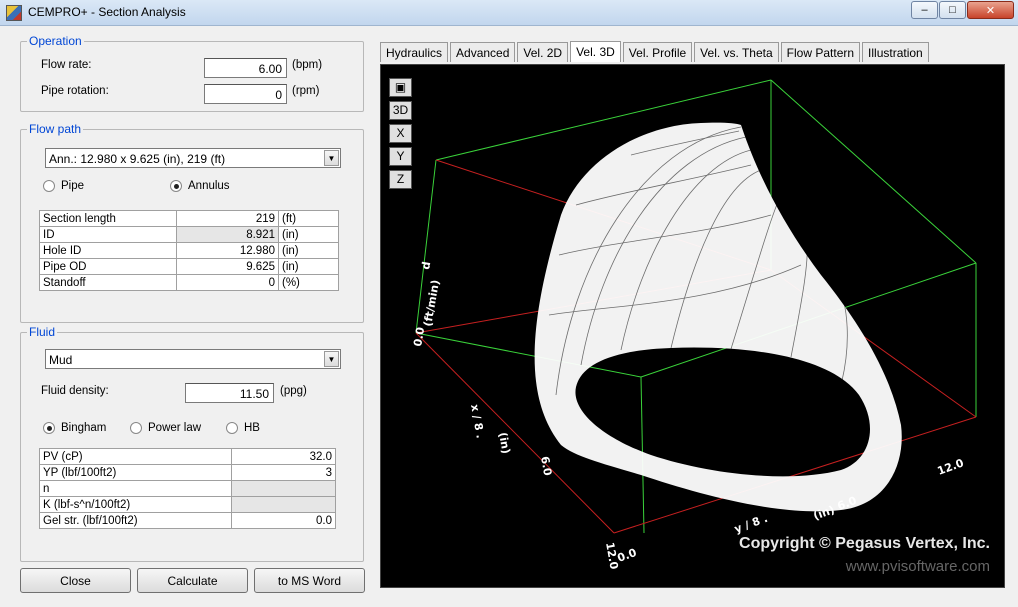  What do you see at coordinates (504, 443) in the screenshot?
I see `axis-label-x-unit: (in)` at bounding box center [504, 443].